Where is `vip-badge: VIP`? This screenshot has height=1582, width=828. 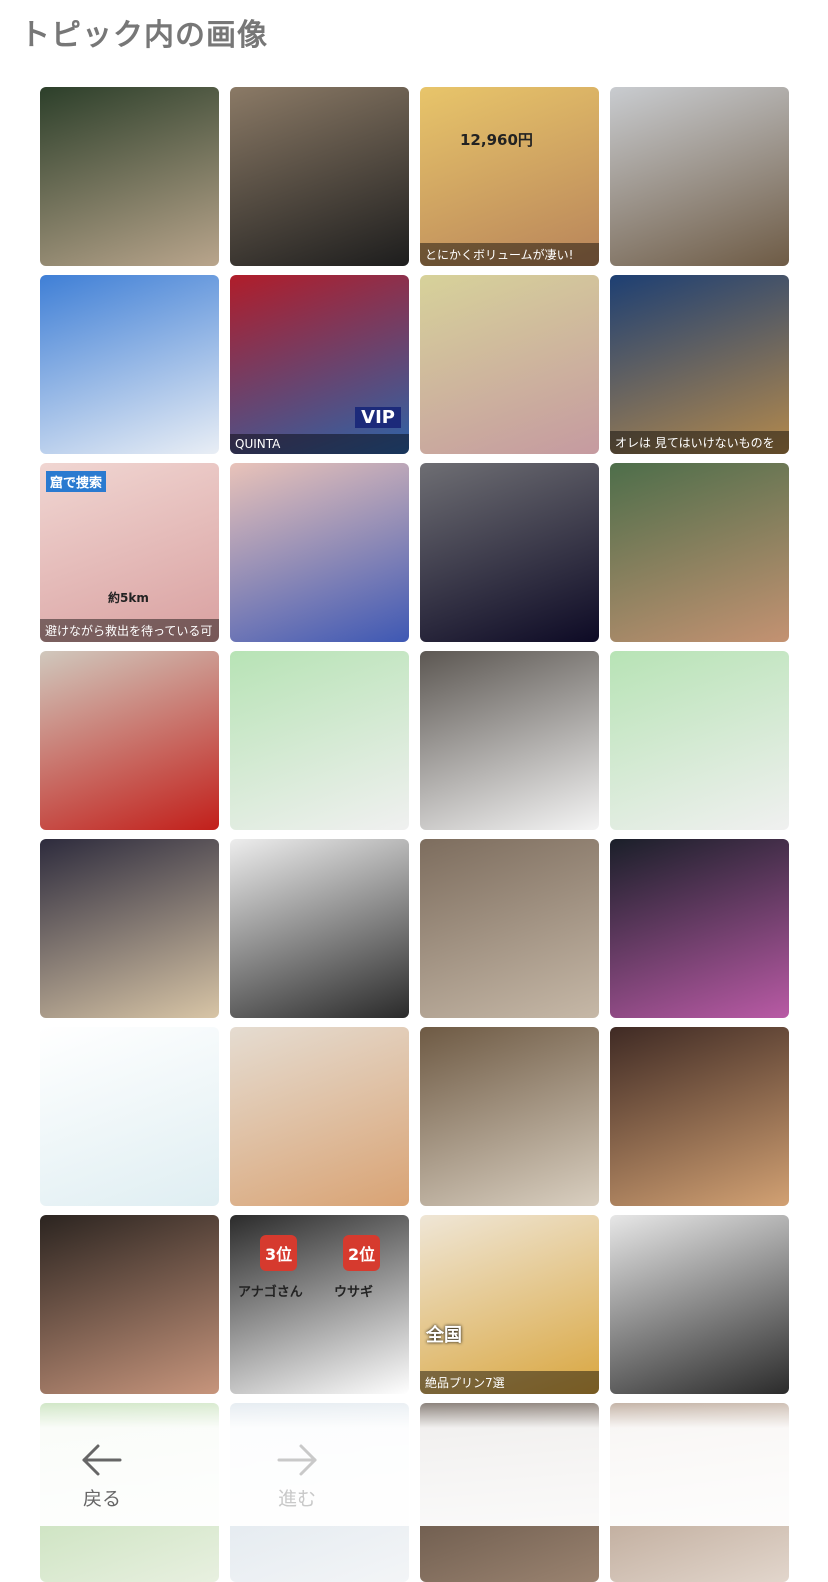
vip-badge: VIP is located at coordinates (378, 417).